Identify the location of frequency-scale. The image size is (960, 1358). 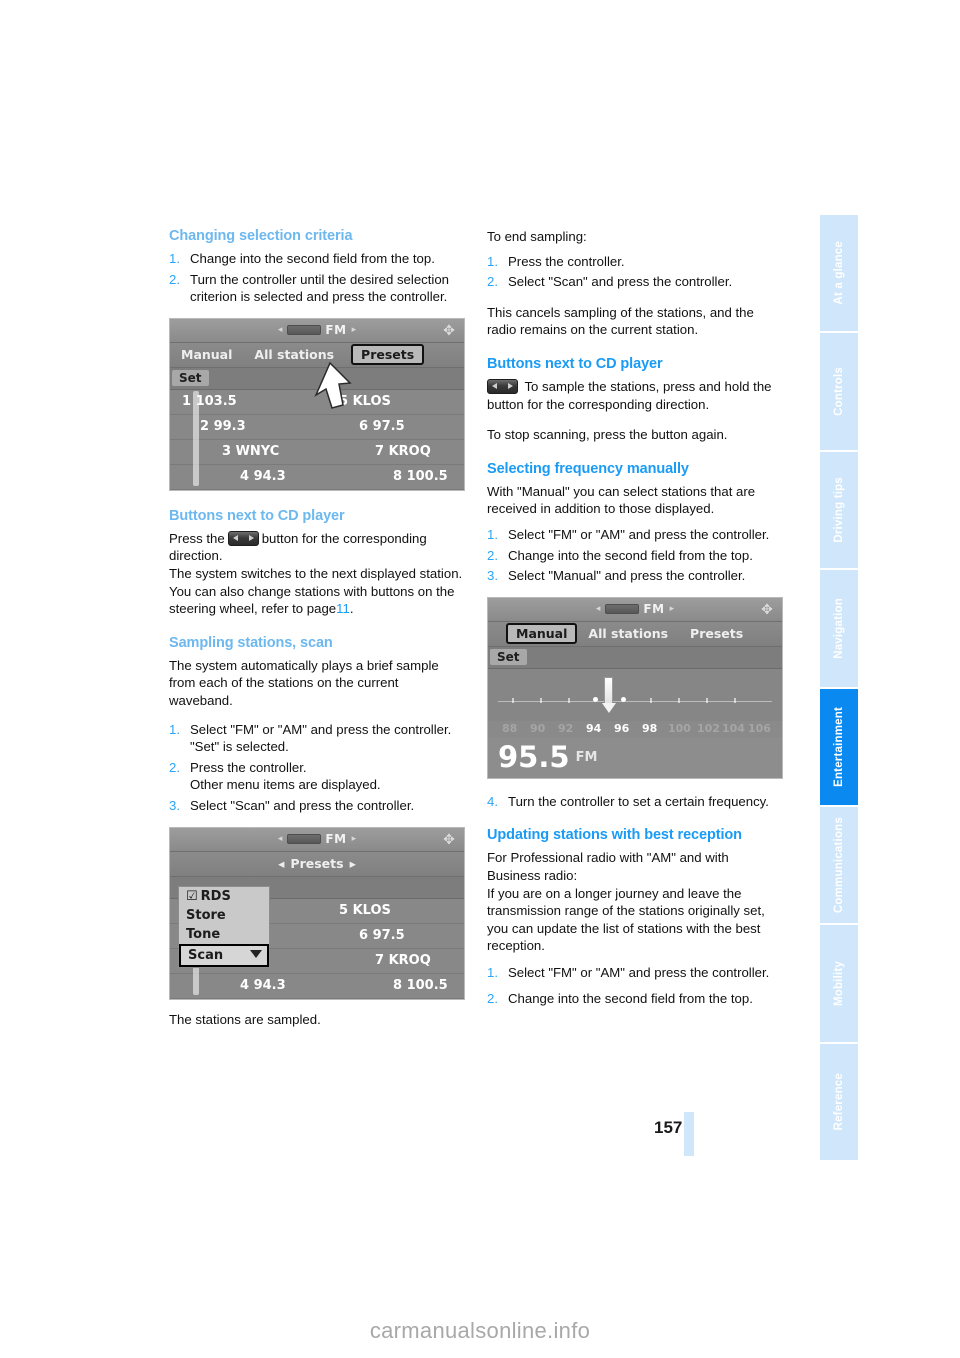
(635, 694).